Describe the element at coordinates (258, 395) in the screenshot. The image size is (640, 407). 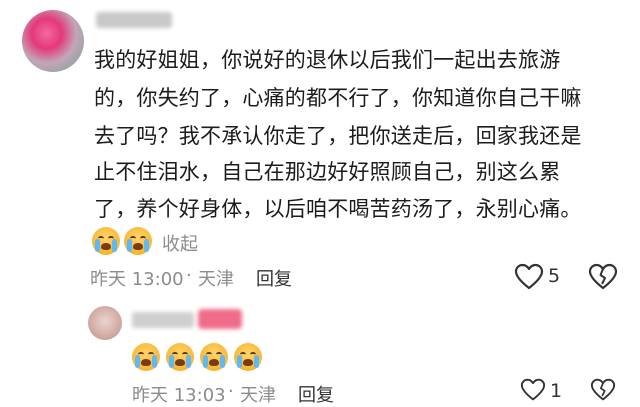
I see `reply-location: 天津` at that location.